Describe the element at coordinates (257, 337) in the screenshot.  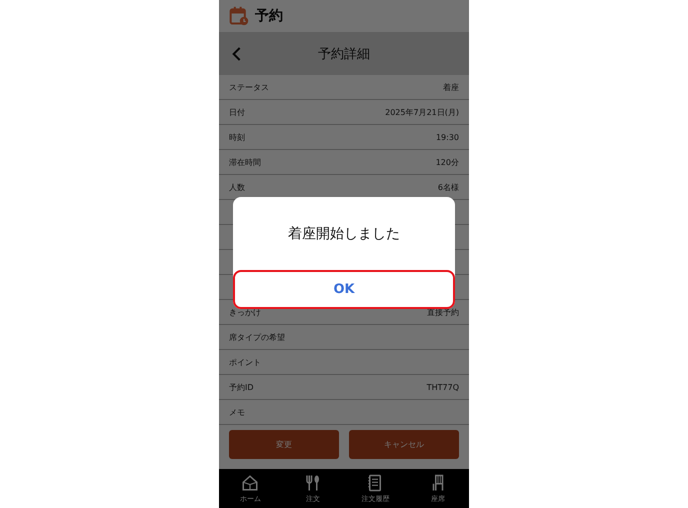
I see `row-label: 席タイプの希望` at that location.